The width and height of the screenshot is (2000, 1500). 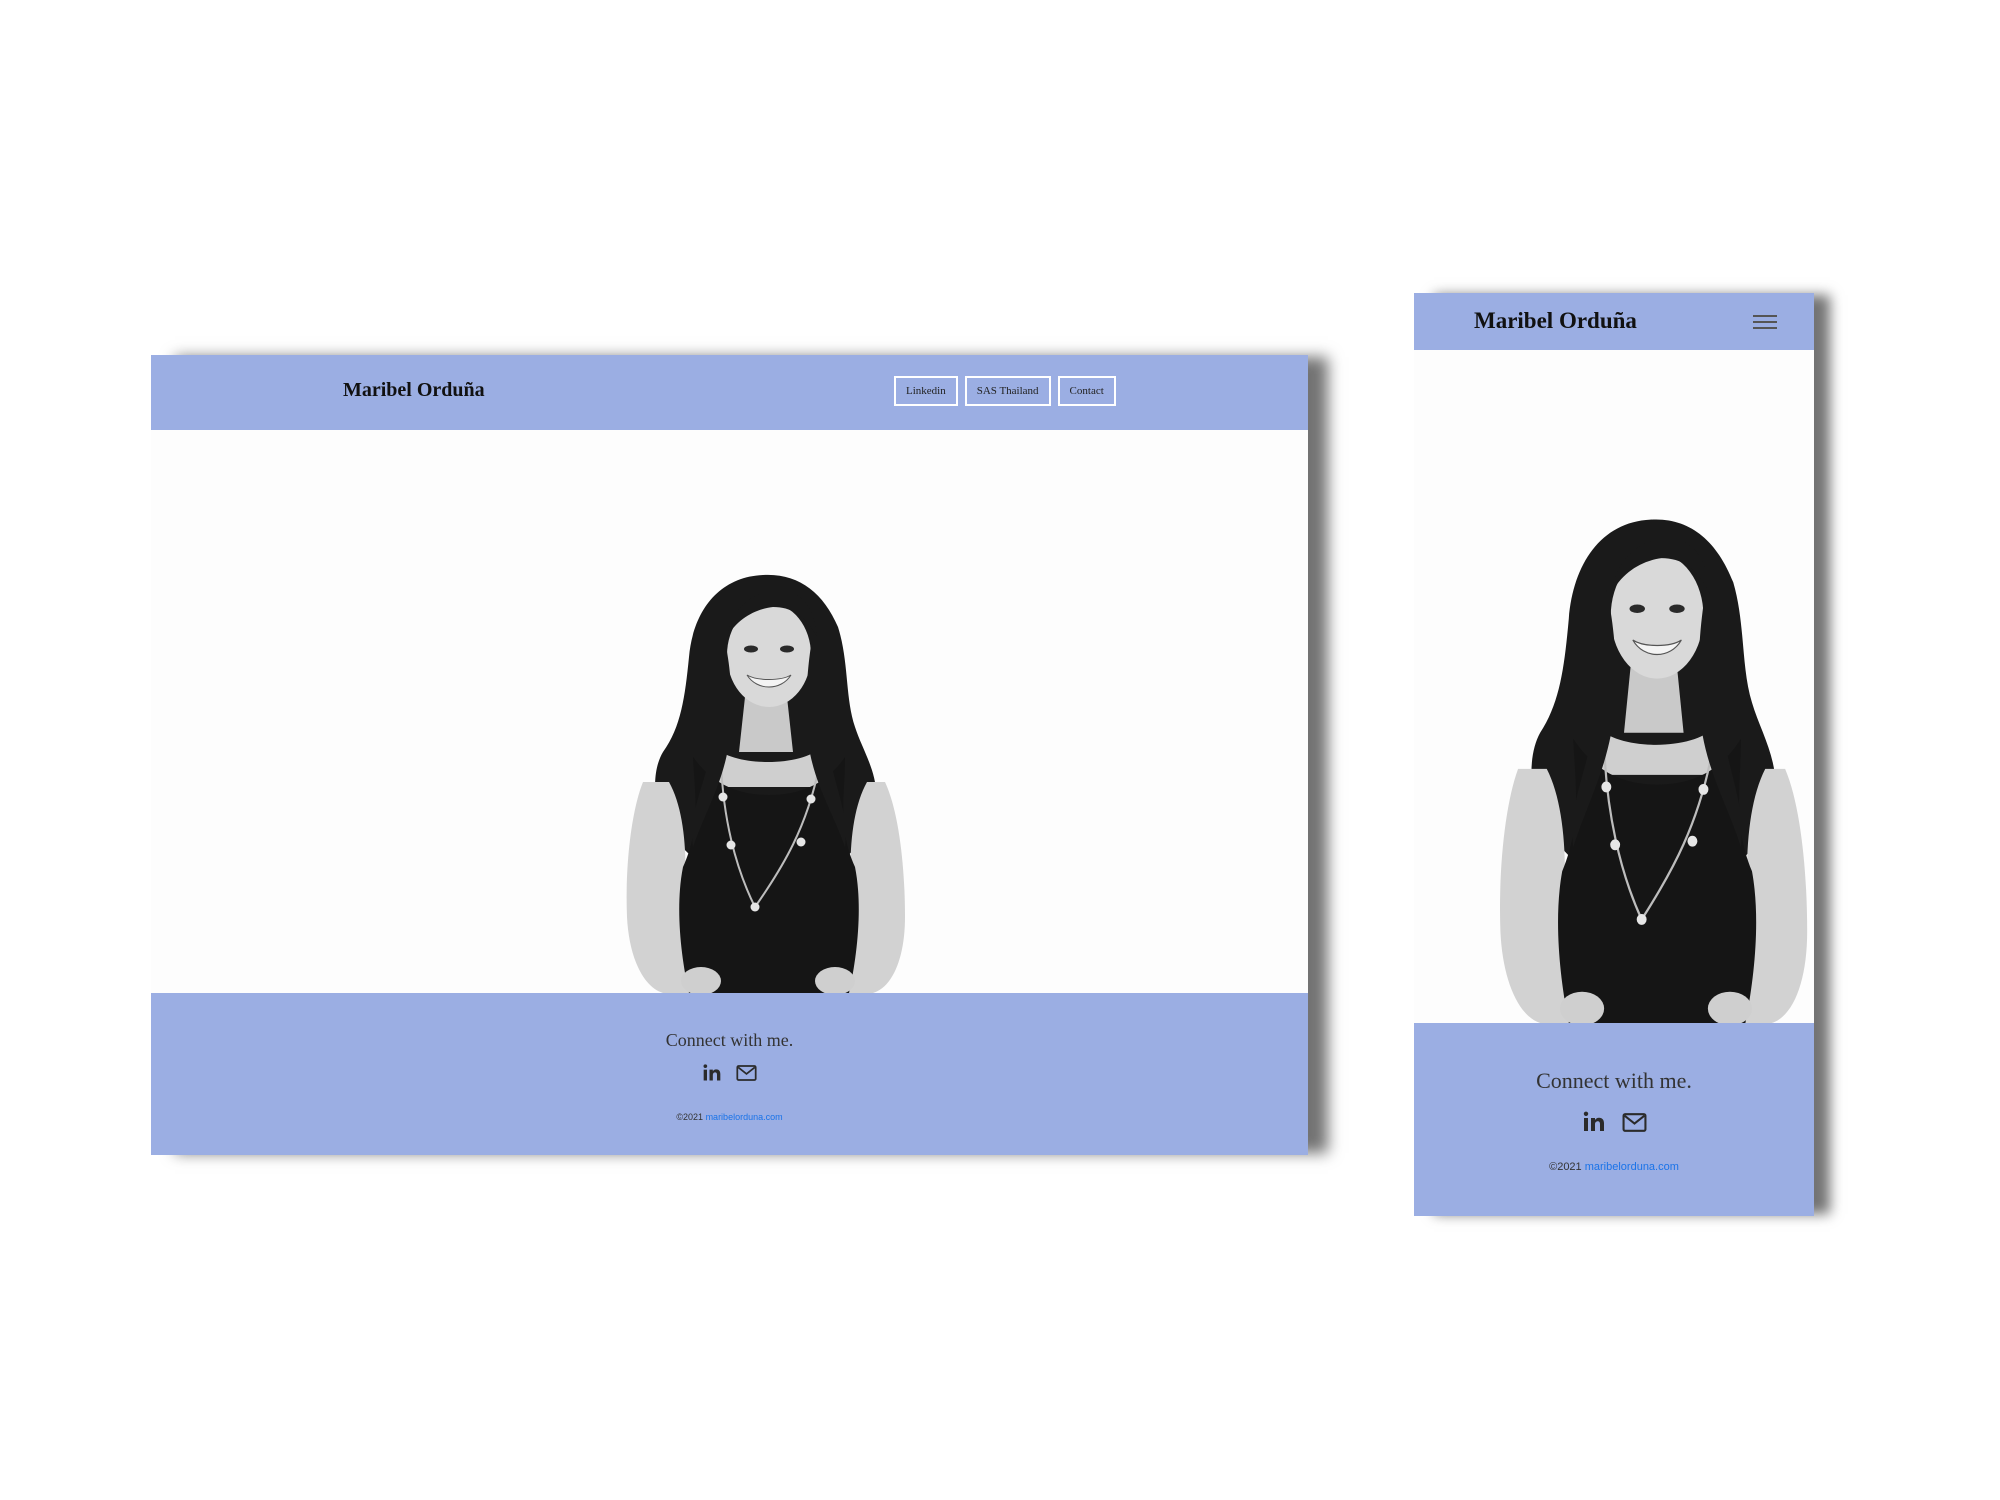 I want to click on copyright-text: ©2021, so click(x=690, y=1117).